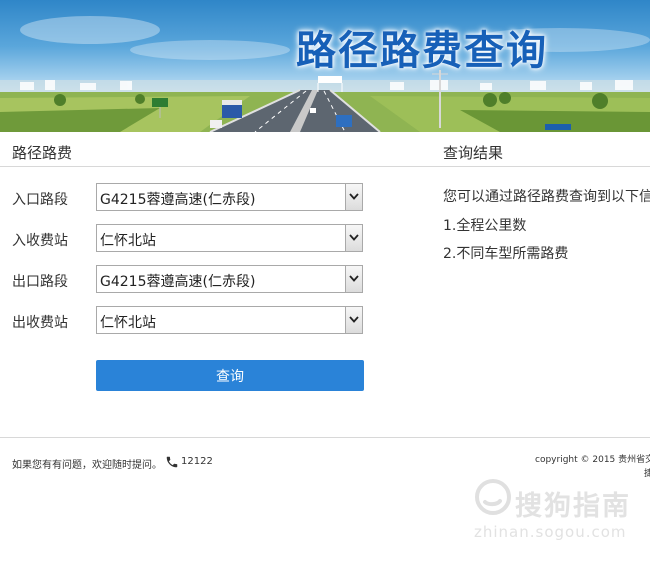 The height and width of the screenshot is (566, 650). What do you see at coordinates (42, 153) in the screenshot?
I see `form-heading: 路径路费` at bounding box center [42, 153].